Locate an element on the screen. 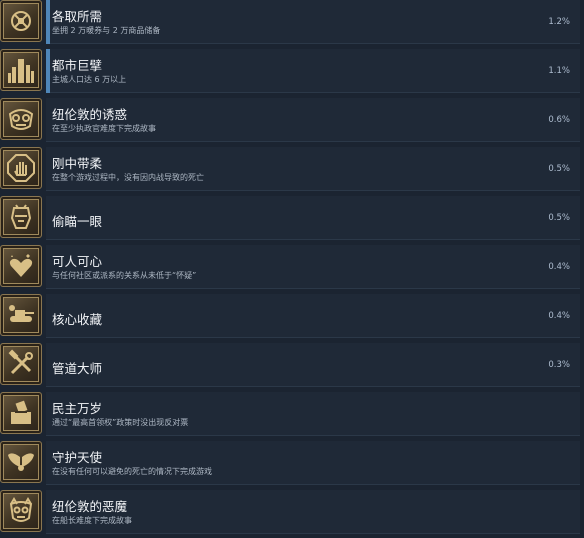 This screenshot has width=584, height=538. achievement-panel: 守护天使 在没有任何可以避免的死亡的情况下完成游戏 is located at coordinates (313, 463).